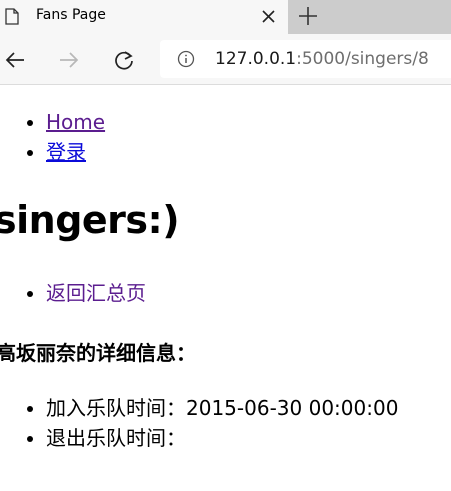  Describe the element at coordinates (12, 16) in the screenshot. I see `page-icon` at that location.